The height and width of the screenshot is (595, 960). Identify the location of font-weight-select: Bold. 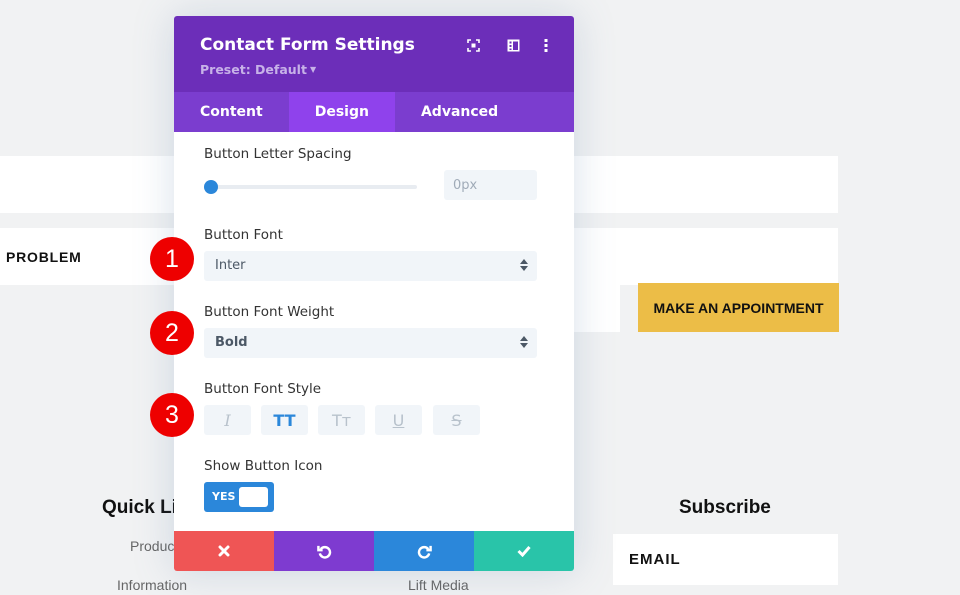
(370, 343).